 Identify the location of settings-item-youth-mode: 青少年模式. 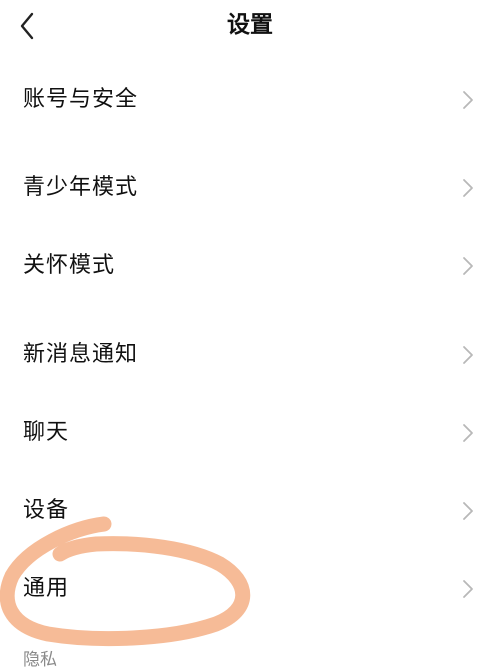
(250, 188).